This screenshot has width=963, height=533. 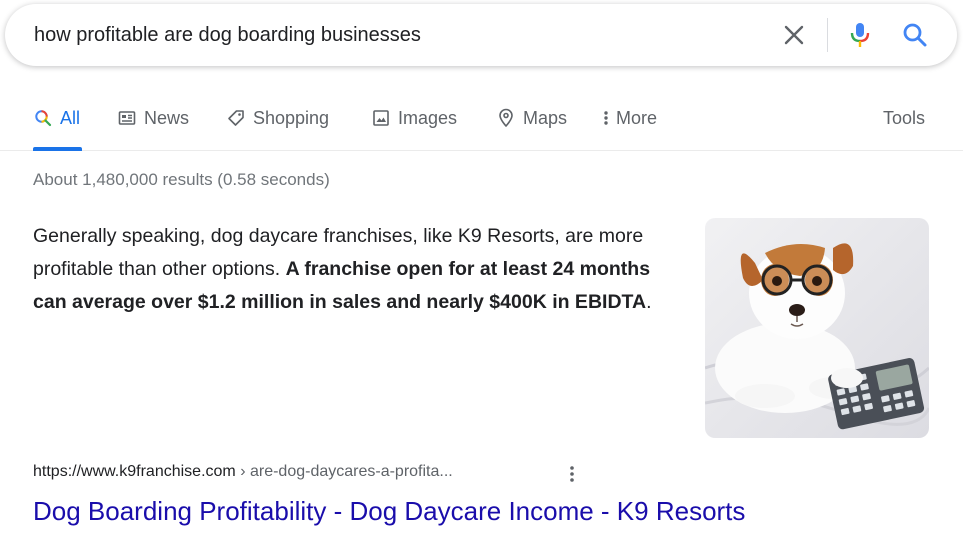 What do you see at coordinates (134, 471) in the screenshot?
I see `result-domain: https://www.k9franchise.com` at bounding box center [134, 471].